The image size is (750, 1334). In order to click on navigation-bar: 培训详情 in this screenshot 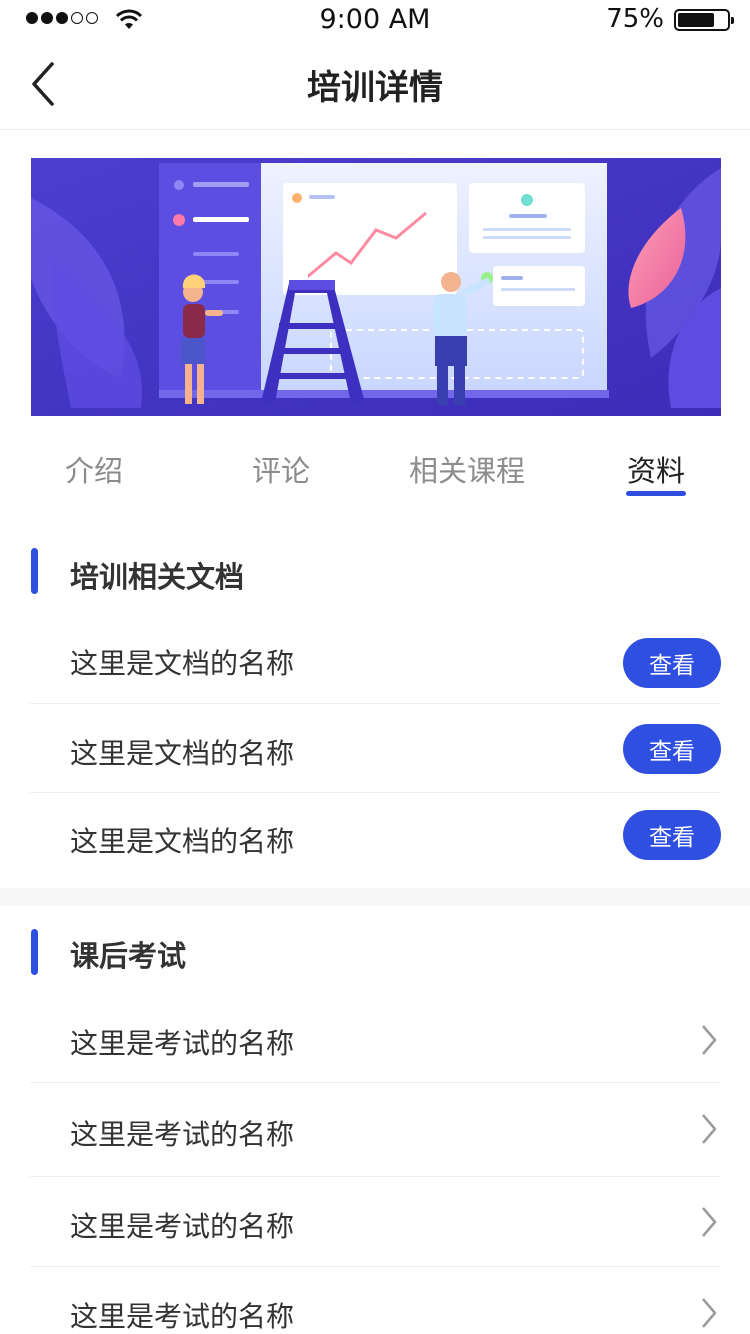, I will do `click(375, 85)`.